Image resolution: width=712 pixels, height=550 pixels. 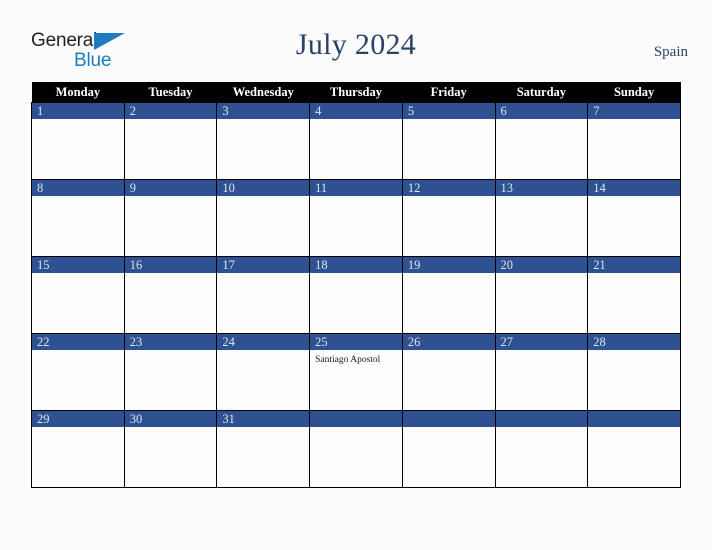 What do you see at coordinates (263, 92) in the screenshot?
I see `weekday-header-wednesday: Wednesday` at bounding box center [263, 92].